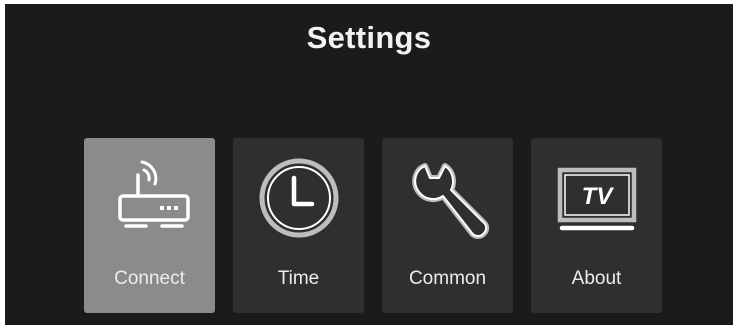 The width and height of the screenshot is (738, 329). I want to click on page-title: Settings, so click(369, 37).